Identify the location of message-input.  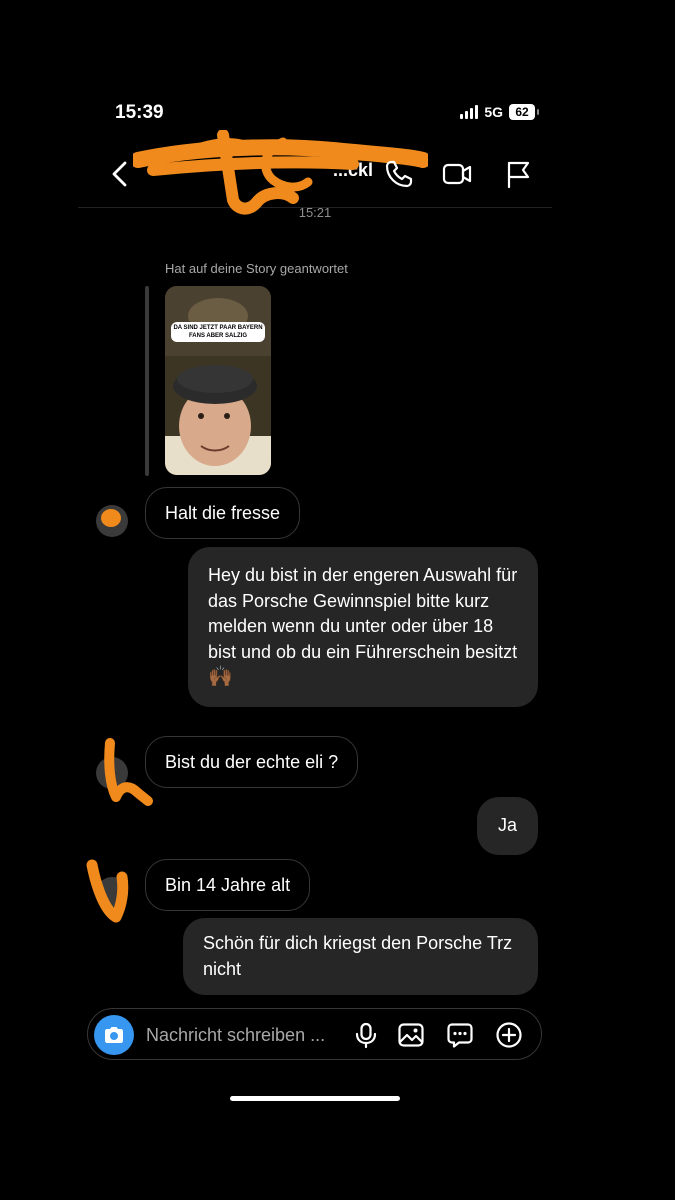
(246, 1035).